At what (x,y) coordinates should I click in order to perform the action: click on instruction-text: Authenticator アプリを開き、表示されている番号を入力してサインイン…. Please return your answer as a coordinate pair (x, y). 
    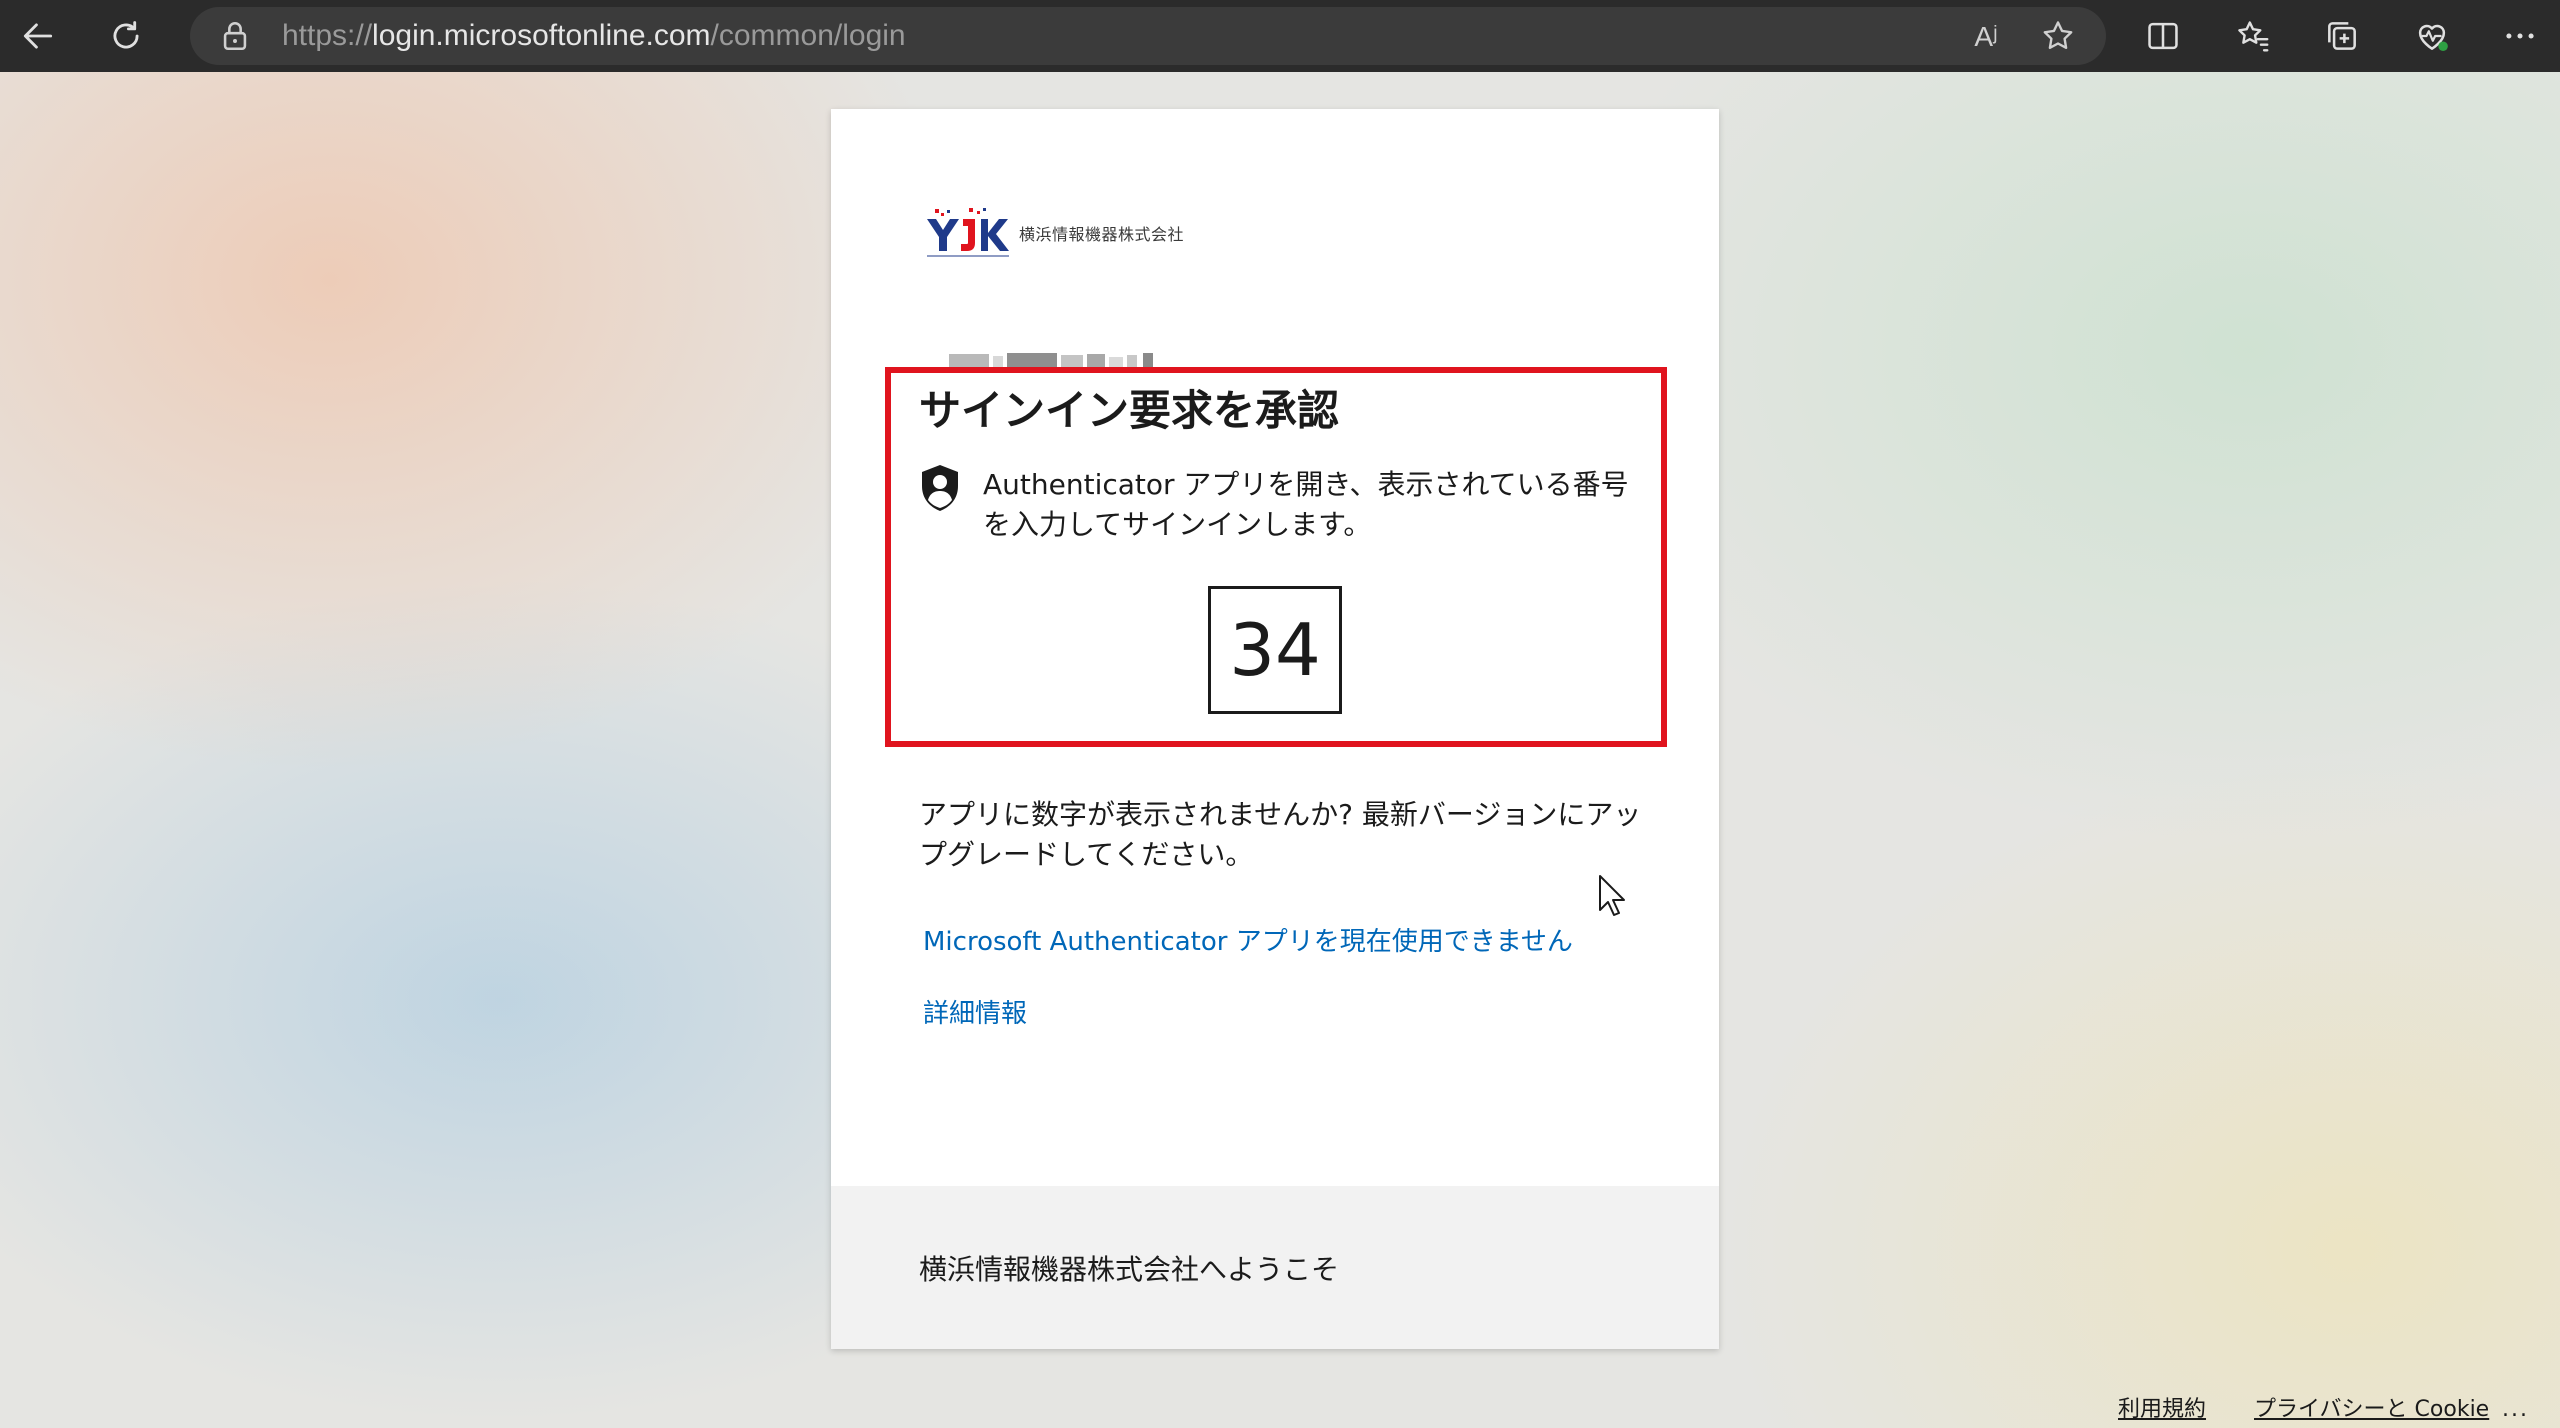
    Looking at the image, I should click on (1306, 504).